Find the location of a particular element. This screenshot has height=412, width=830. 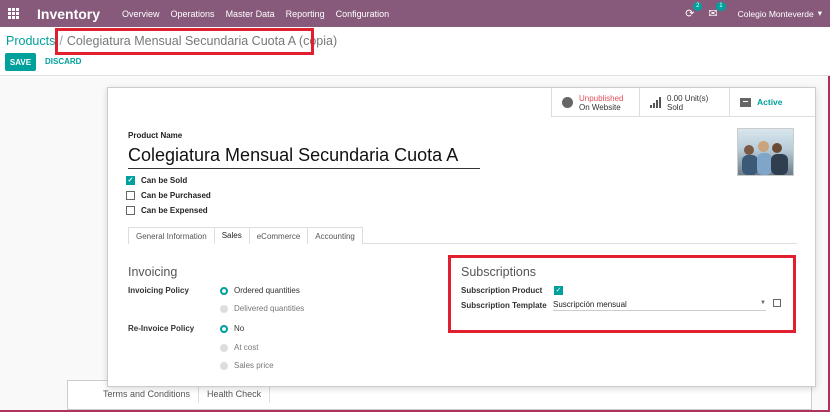

tab-health-check: Health Check is located at coordinates (235, 394).